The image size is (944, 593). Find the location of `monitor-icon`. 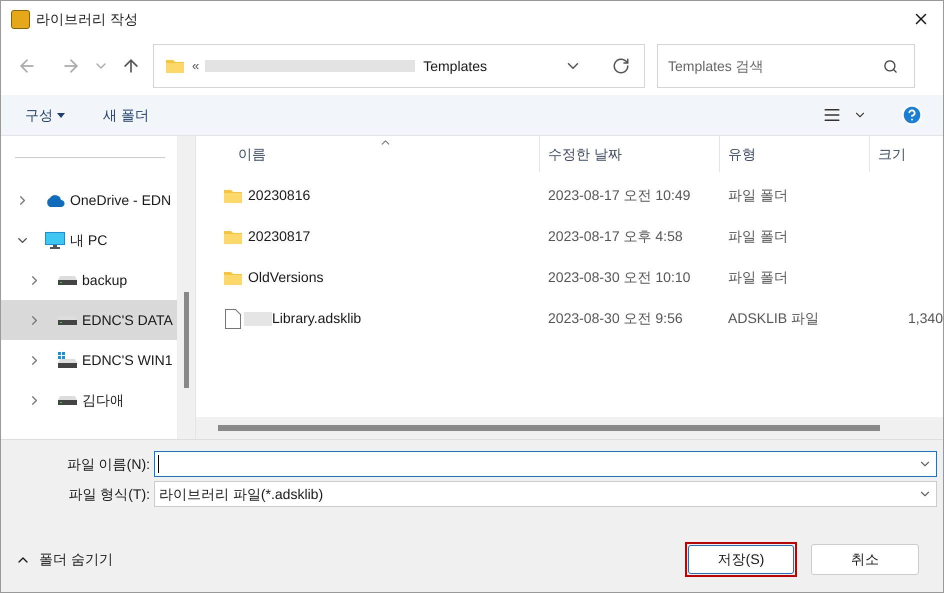

monitor-icon is located at coordinates (55, 240).